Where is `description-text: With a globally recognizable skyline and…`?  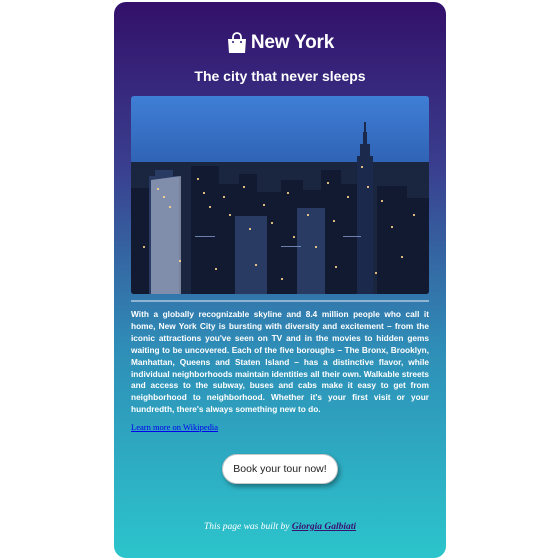
description-text: With a globally recognizable skyline and… is located at coordinates (280, 362).